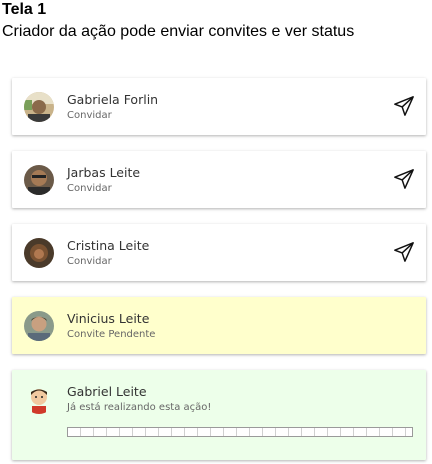  What do you see at coordinates (139, 407) in the screenshot?
I see `invitee-status: Já está realizando esta ação!` at bounding box center [139, 407].